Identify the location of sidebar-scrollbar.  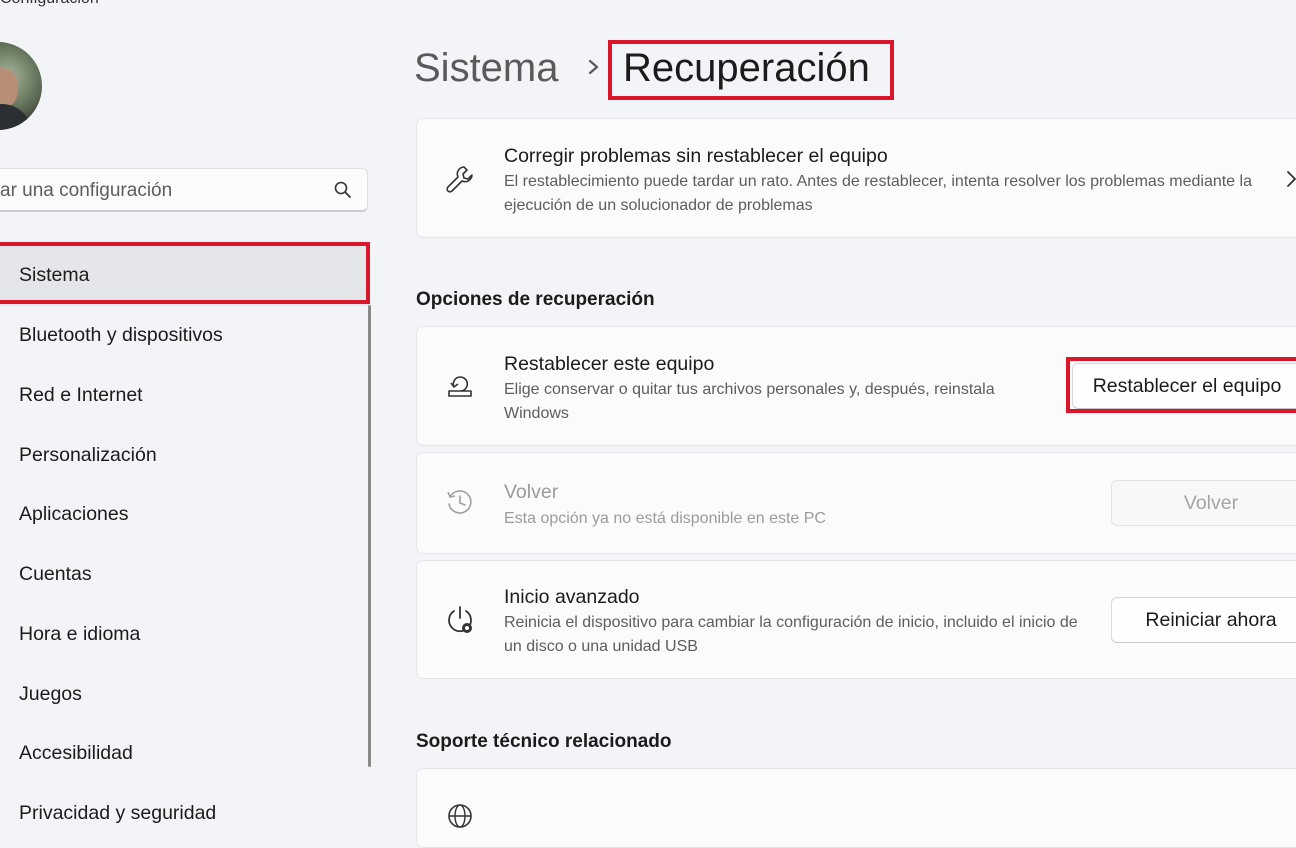
(369, 536).